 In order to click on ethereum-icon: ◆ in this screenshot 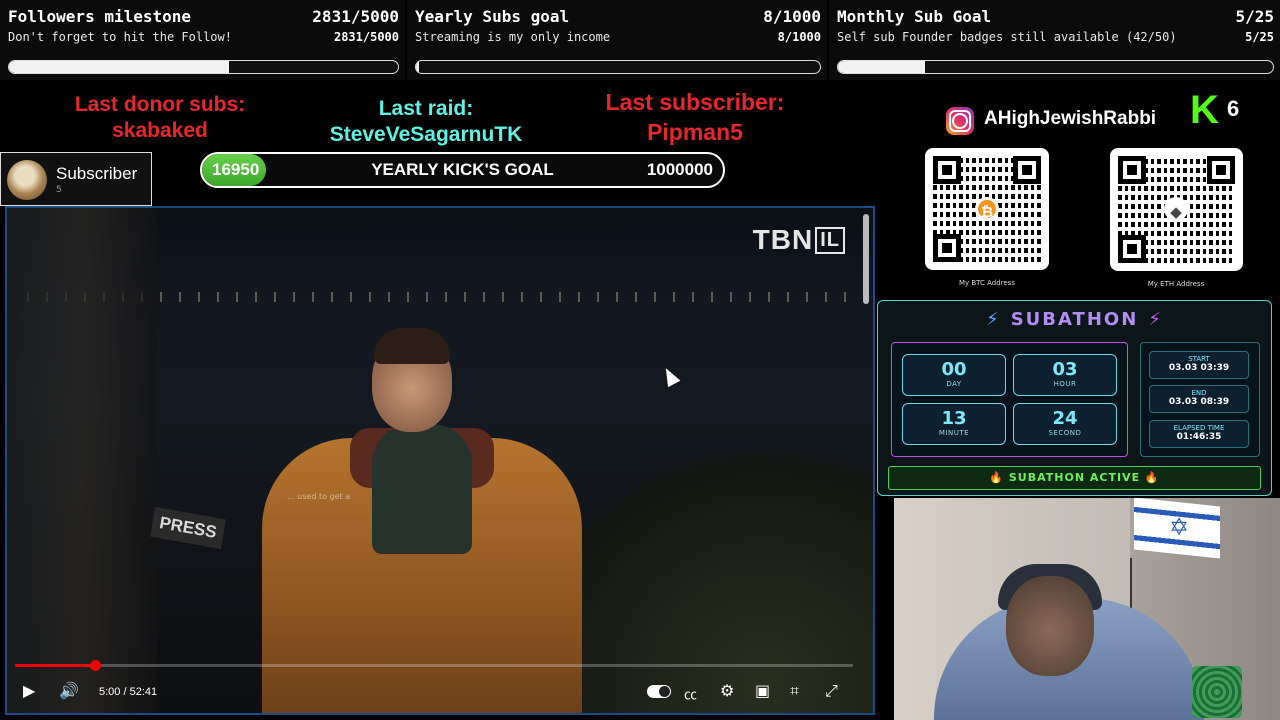, I will do `click(1176, 209)`.